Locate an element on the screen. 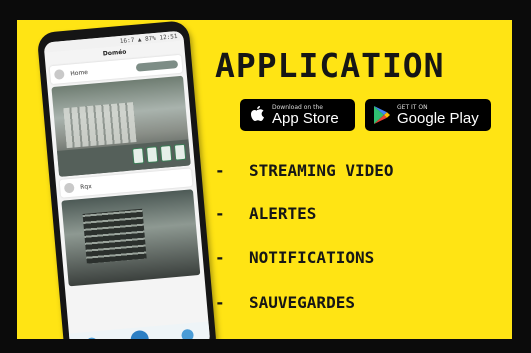 Image resolution: width=531 pixels, height=353 pixels. feature-item: - NOTIFICATIONS is located at coordinates (294, 257).